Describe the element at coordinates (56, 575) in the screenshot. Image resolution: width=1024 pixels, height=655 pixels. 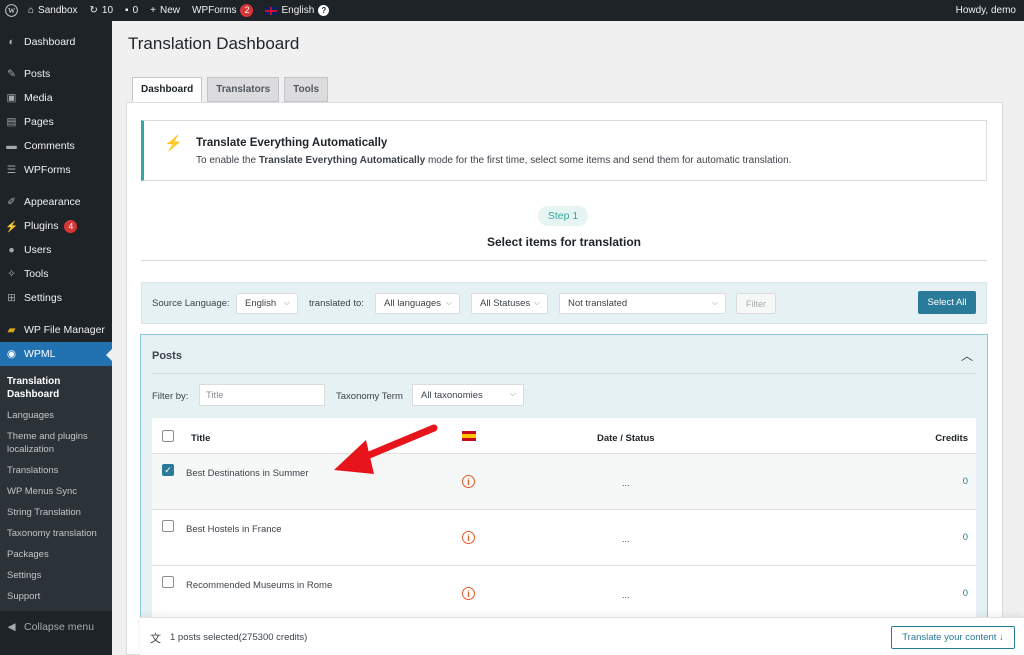
I see `submenu-settings: Settings` at that location.